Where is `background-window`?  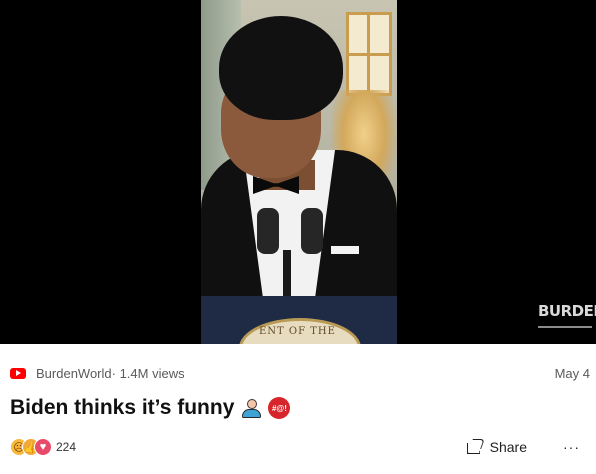
background-window is located at coordinates (369, 54).